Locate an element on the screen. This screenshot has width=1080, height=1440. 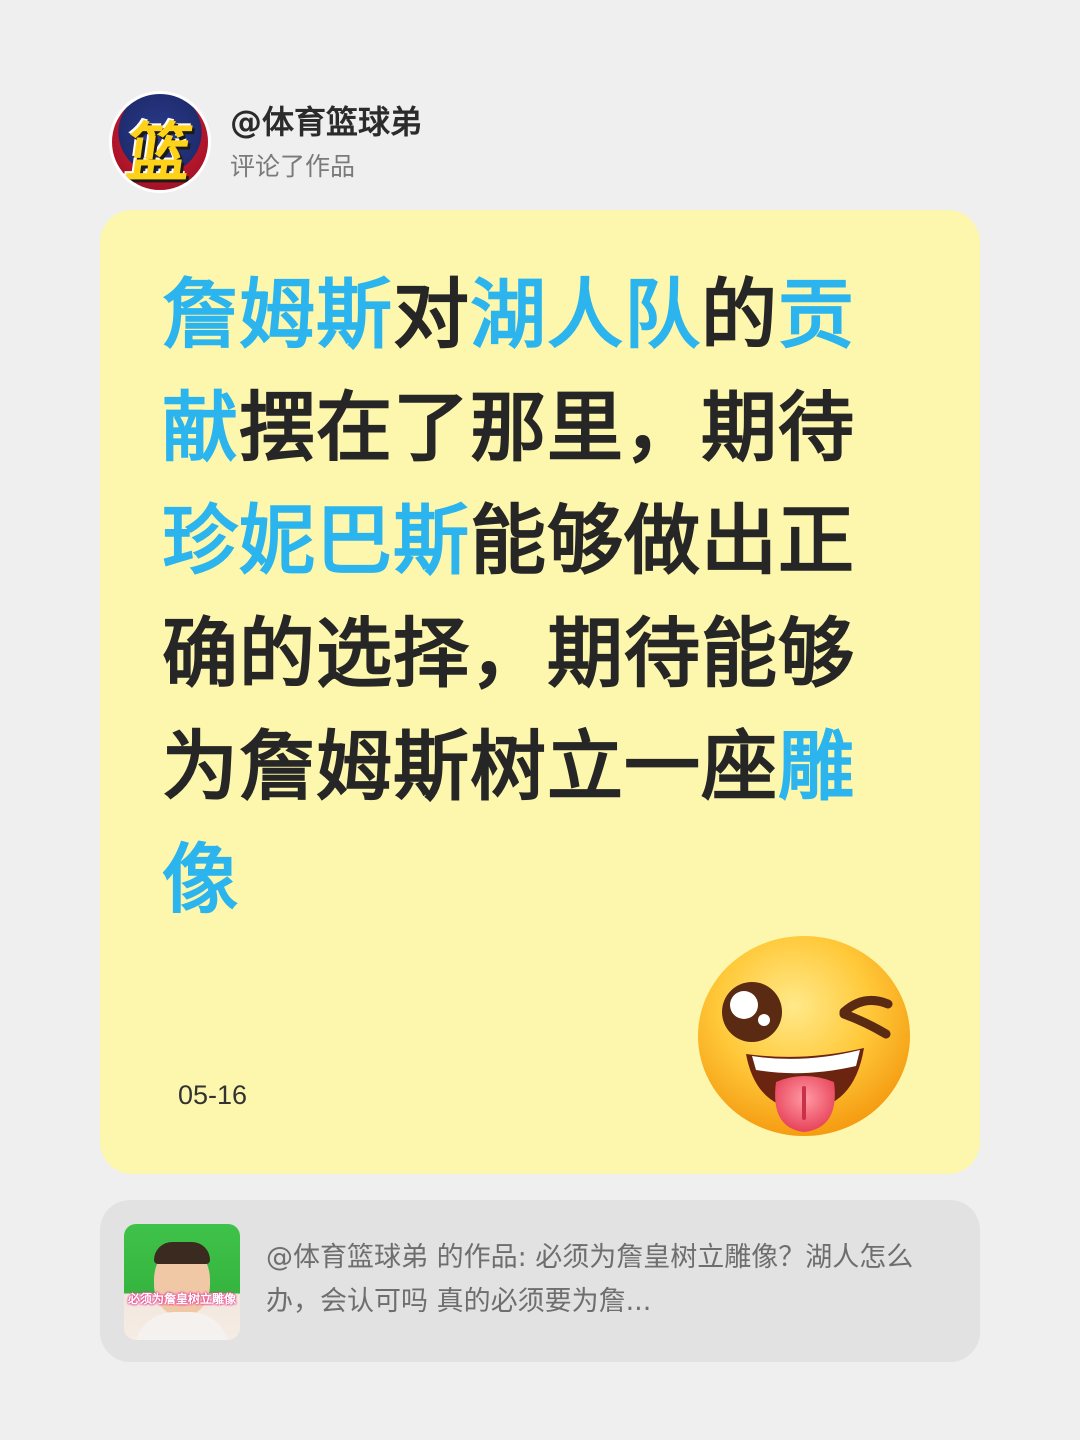
thumbnail-hair is located at coordinates (182, 1253).